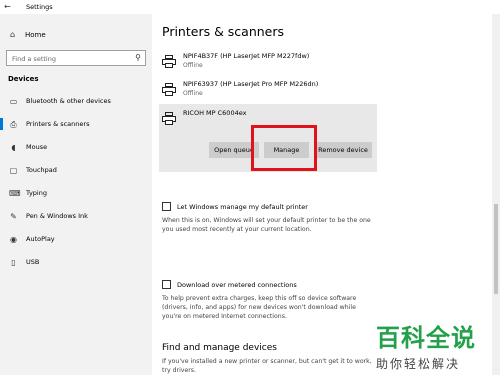  I want to click on watermark-subtitle: 助你轻松解决, so click(418, 364).